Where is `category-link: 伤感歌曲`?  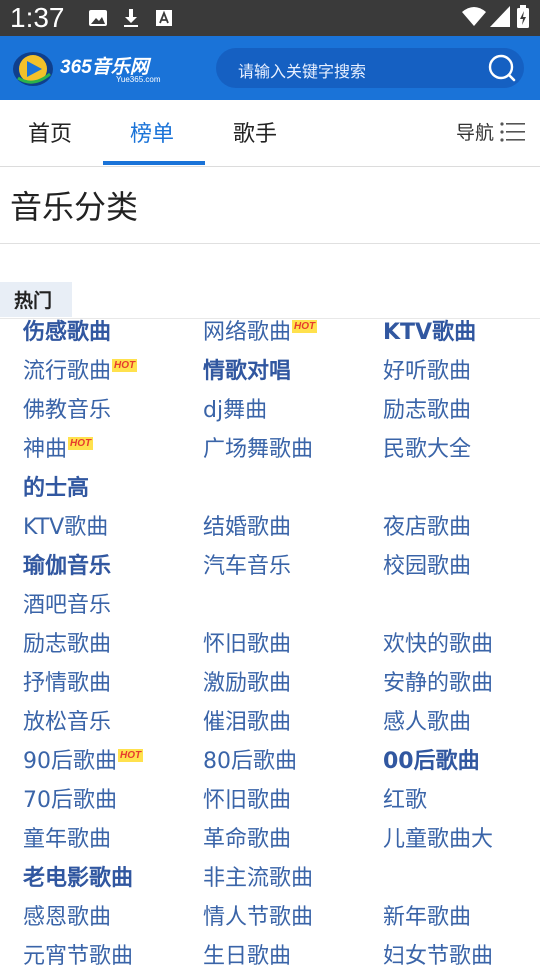
category-link: 伤感歌曲 is located at coordinates (67, 333).